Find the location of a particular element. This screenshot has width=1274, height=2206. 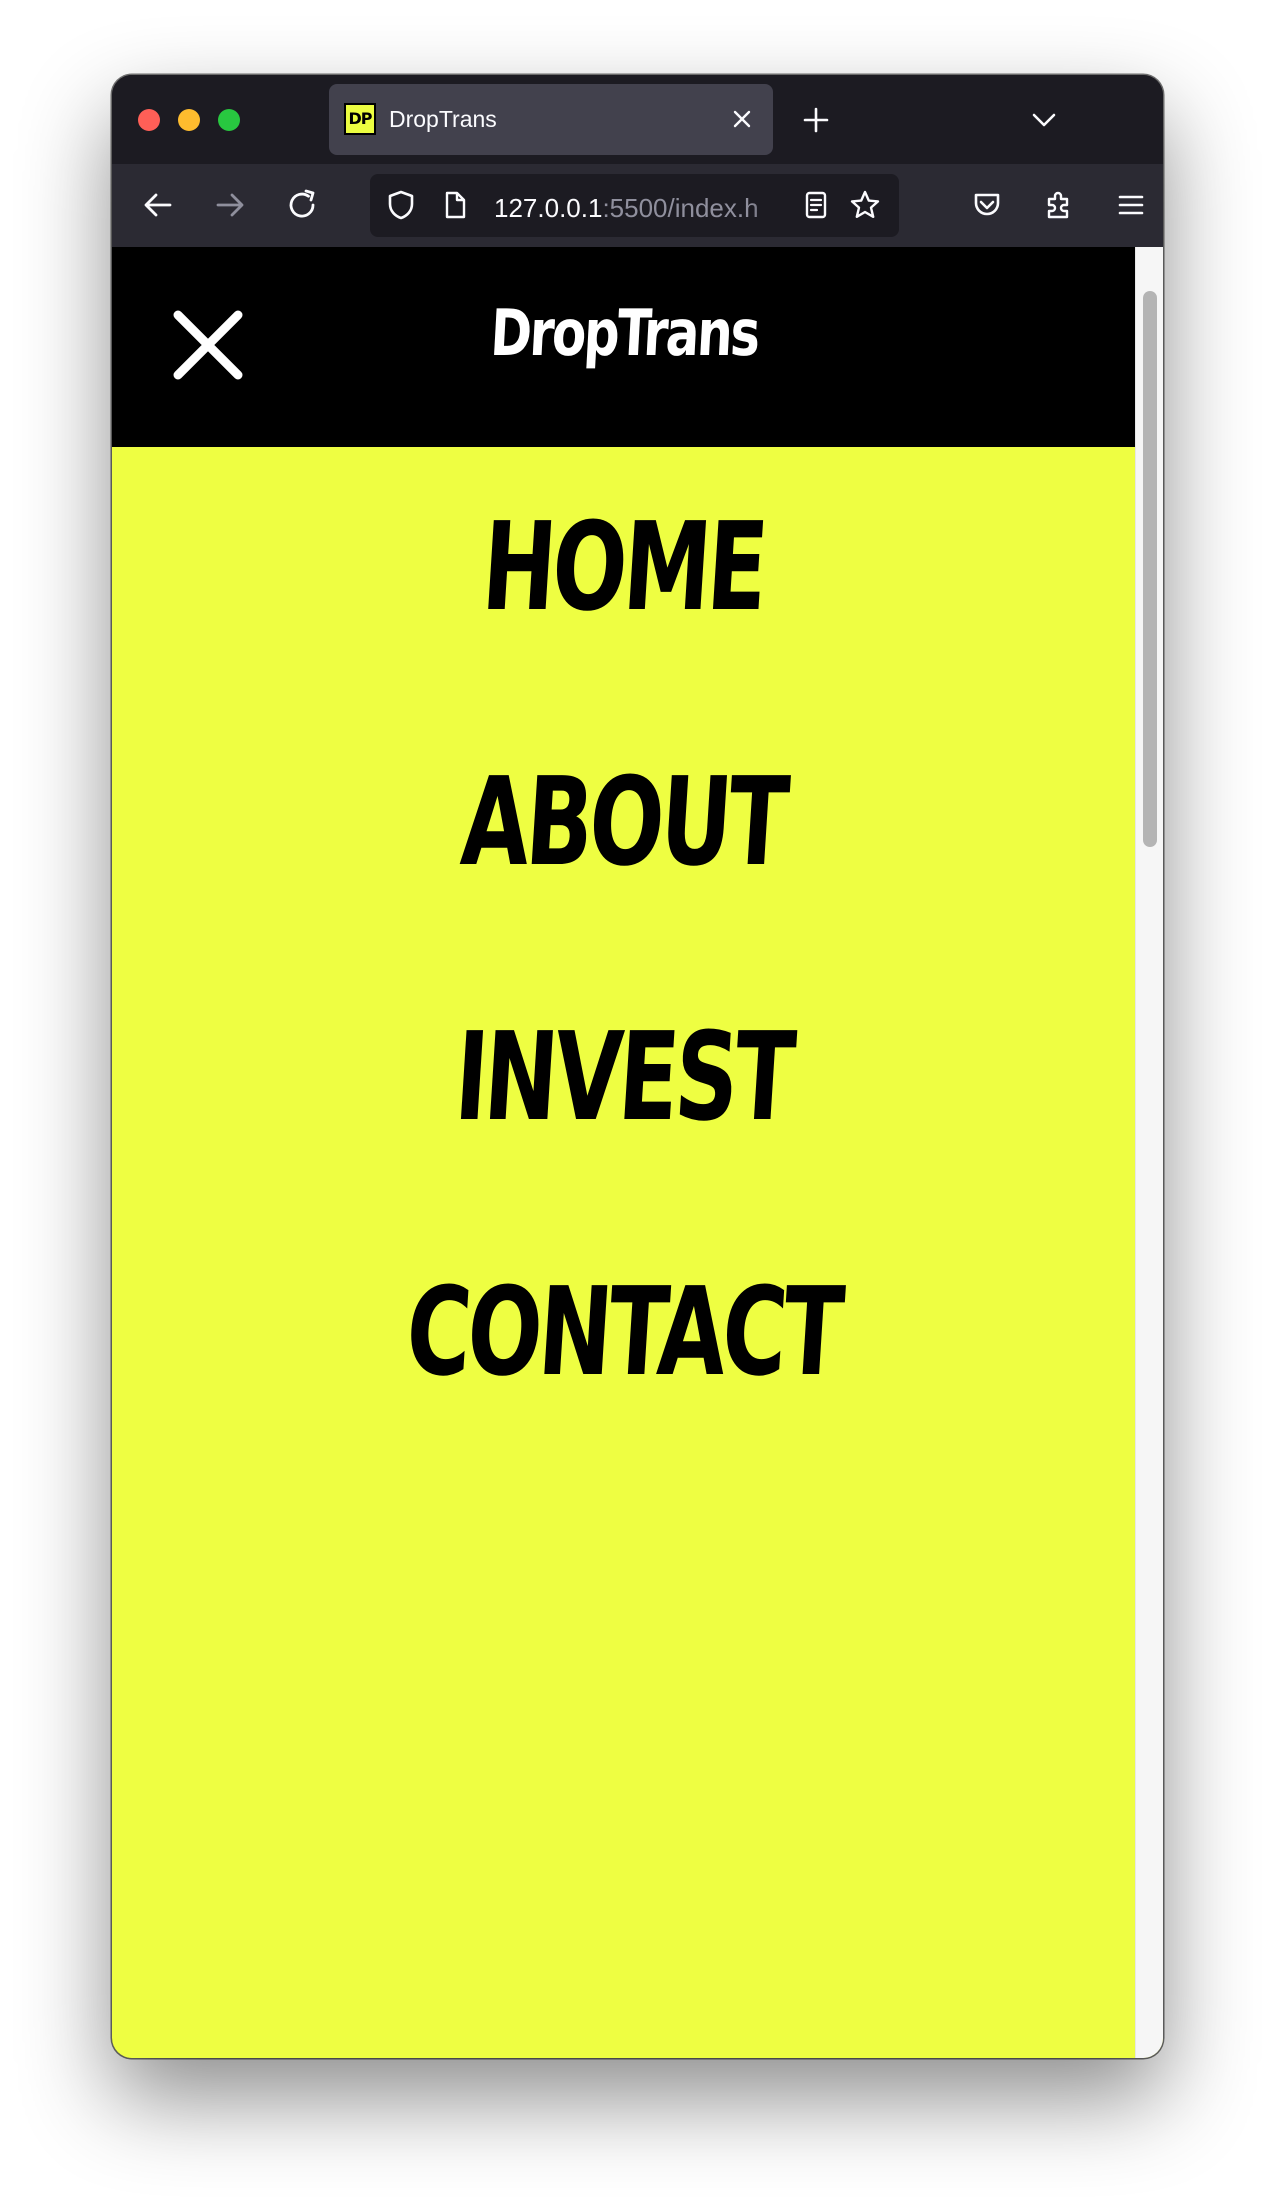

window-close-button is located at coordinates (149, 120).